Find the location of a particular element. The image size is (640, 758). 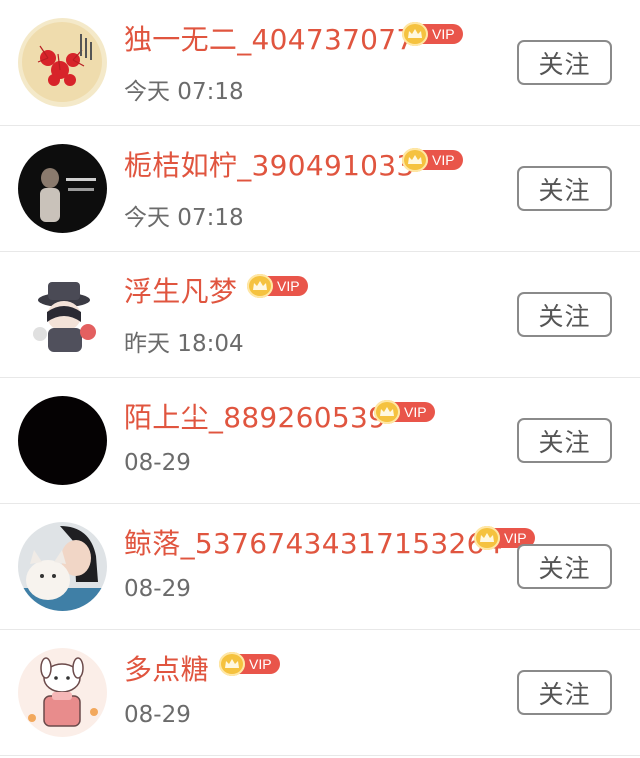

user-name: 陌上尘_889260539 is located at coordinates (255, 418).